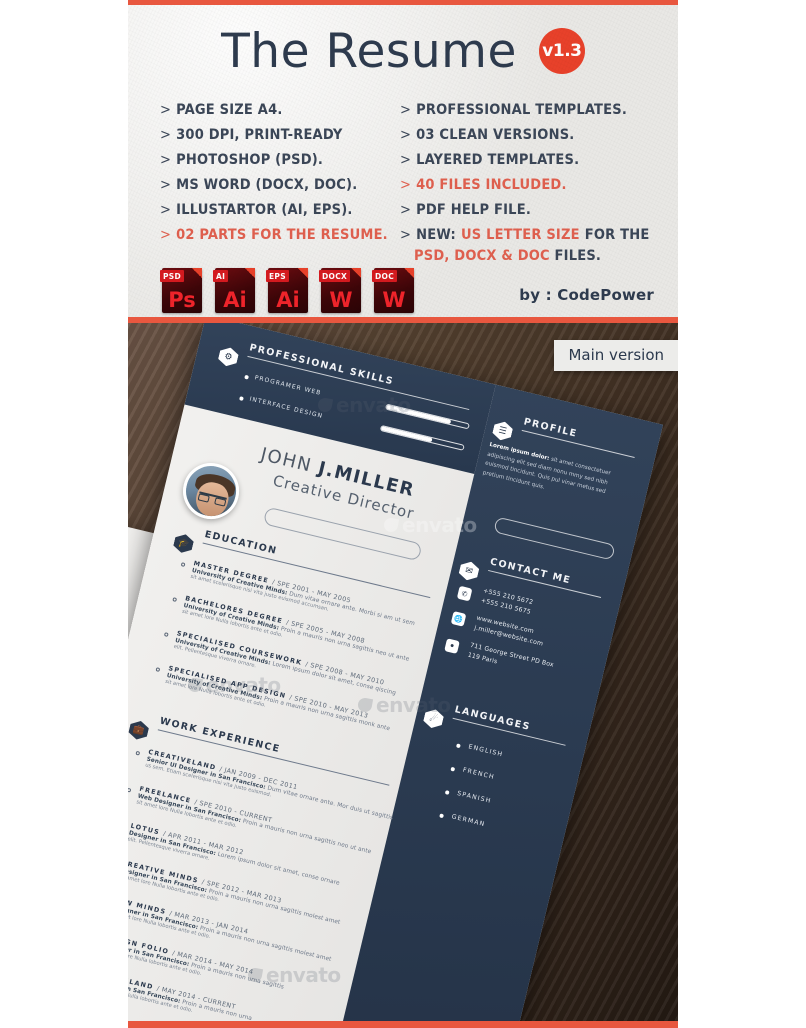 The image size is (806, 1028). What do you see at coordinates (539, 210) in the screenshot?
I see `feature-item: > PDF HELP FILE.` at bounding box center [539, 210].